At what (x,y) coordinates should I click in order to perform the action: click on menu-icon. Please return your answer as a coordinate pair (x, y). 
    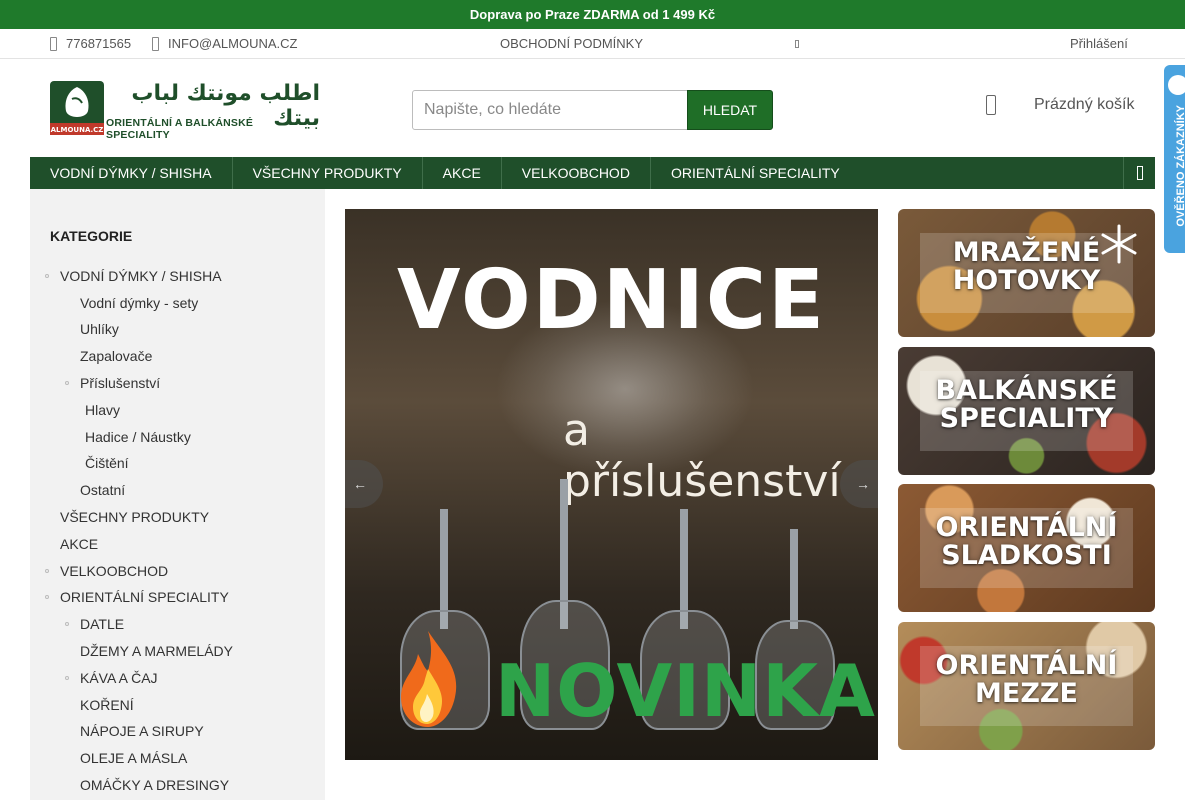
    Looking at the image, I should click on (1139, 173).